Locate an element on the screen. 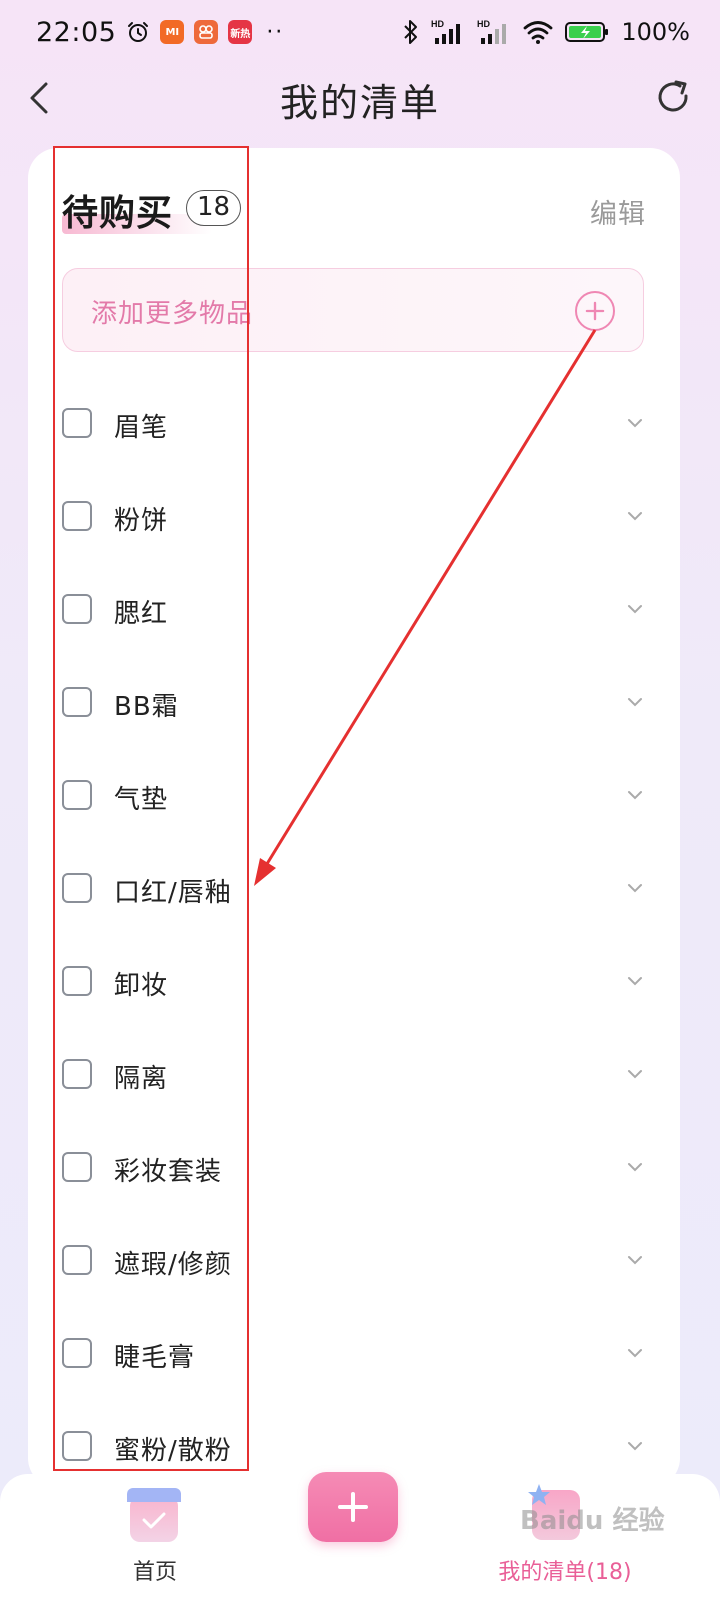 The image size is (720, 1600). nav-home: 首页 is located at coordinates (155, 1534).